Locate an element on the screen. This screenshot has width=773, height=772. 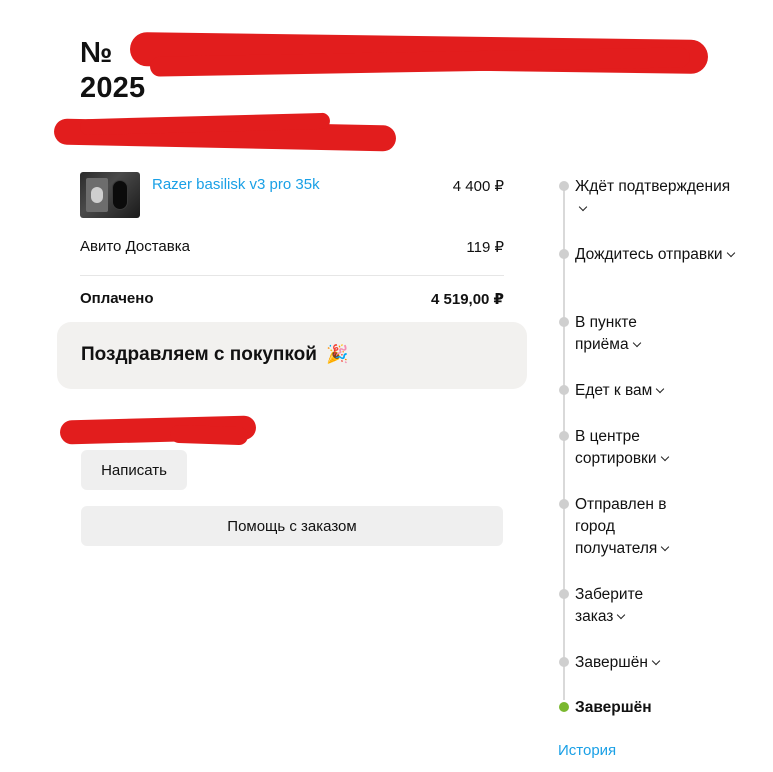
timeline-step: В пункте приёма is located at coordinates (605, 334).